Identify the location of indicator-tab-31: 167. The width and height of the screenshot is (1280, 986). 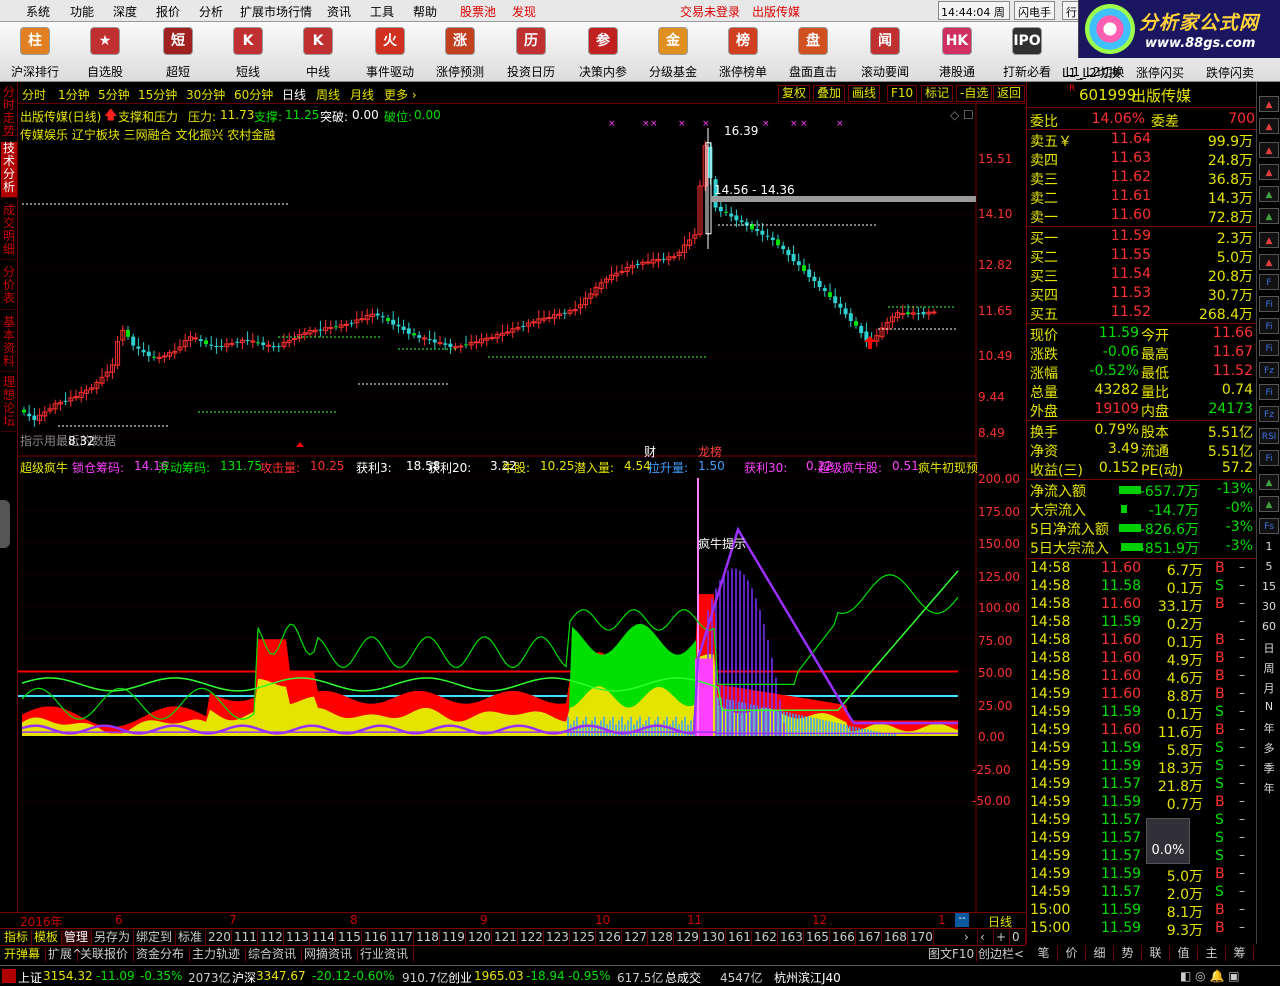
(869, 937).